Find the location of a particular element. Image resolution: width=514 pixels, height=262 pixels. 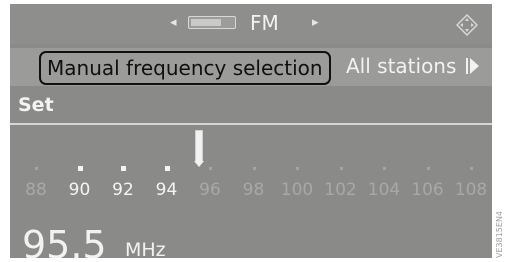

tab-scroll-bar-icon is located at coordinates (467, 66).